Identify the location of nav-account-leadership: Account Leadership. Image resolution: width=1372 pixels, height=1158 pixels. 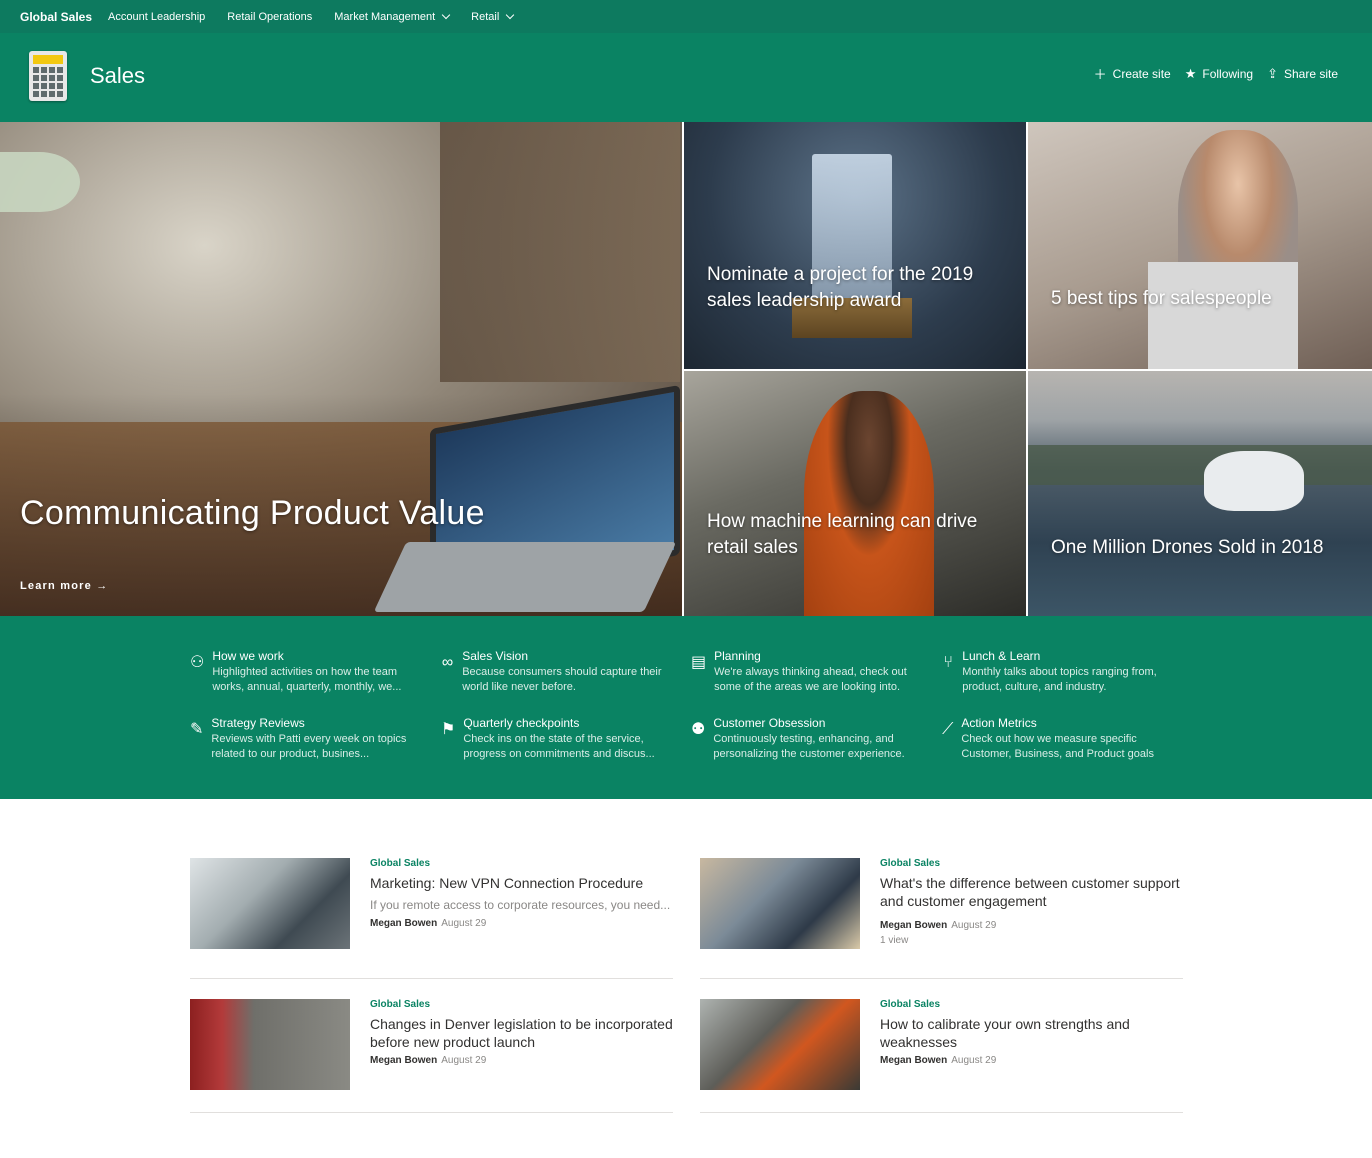
(156, 17).